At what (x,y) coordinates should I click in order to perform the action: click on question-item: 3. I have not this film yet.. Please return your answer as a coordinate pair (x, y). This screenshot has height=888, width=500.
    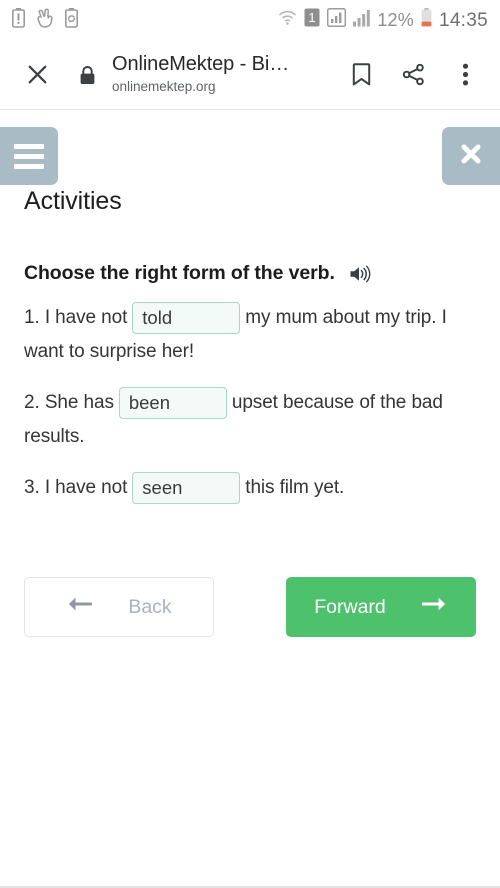
    Looking at the image, I should click on (250, 488).